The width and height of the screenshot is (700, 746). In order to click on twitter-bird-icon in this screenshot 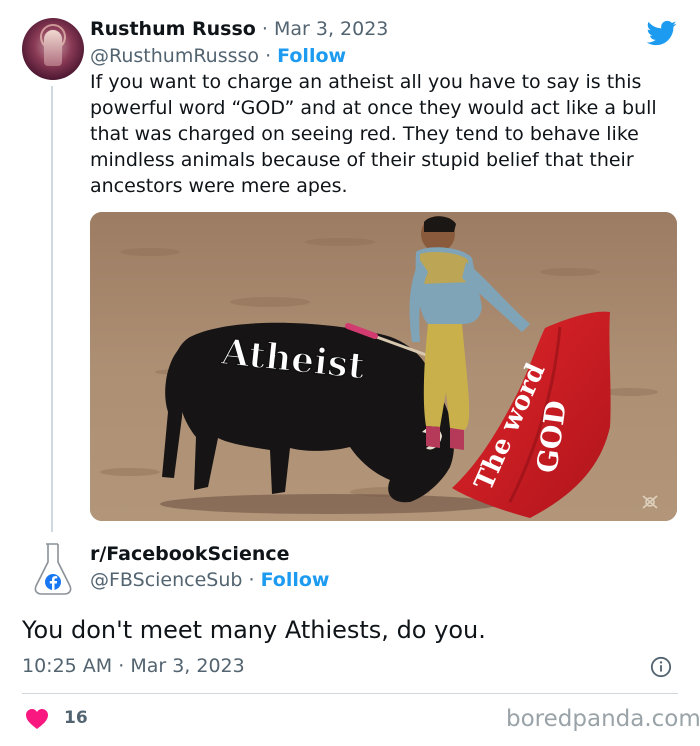, I will do `click(661, 33)`.